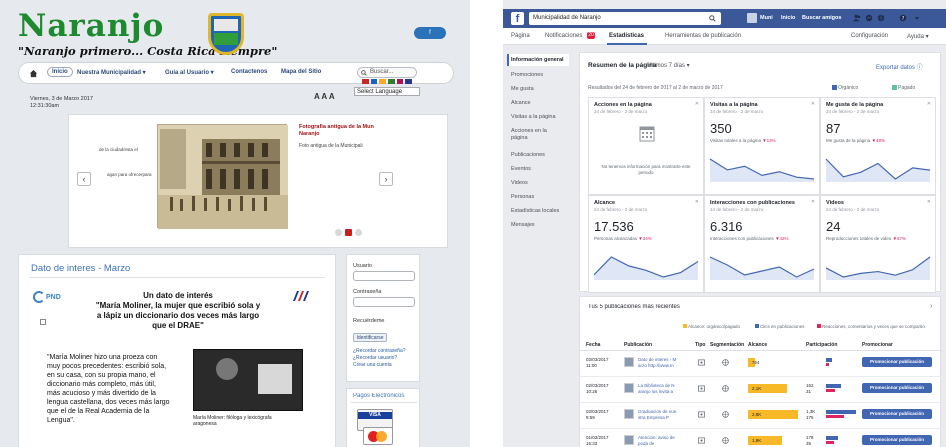 The image size is (946, 447). I want to click on search-icon, so click(712, 18).